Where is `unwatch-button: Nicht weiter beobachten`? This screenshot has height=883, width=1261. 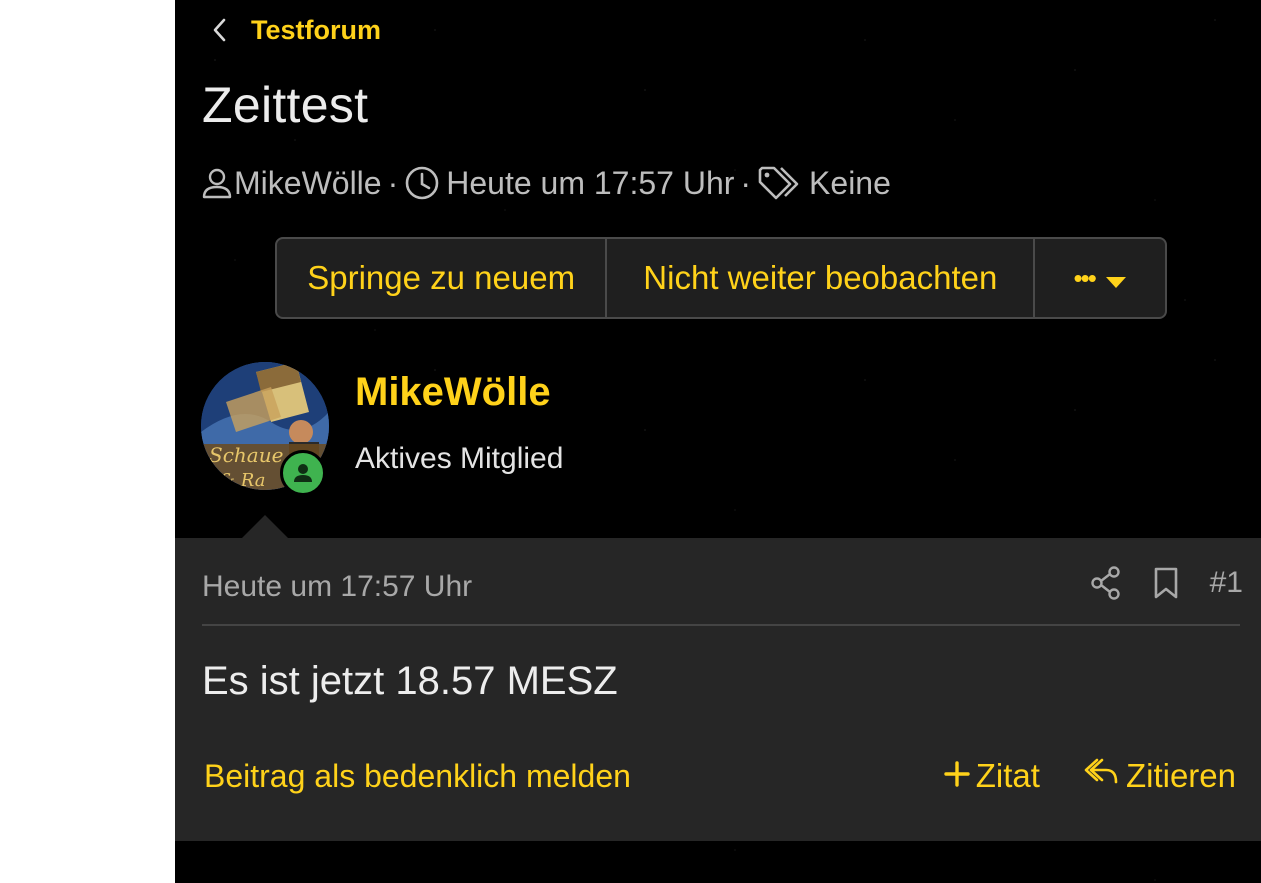
unwatch-button: Nicht weiter beobachten is located at coordinates (821, 278).